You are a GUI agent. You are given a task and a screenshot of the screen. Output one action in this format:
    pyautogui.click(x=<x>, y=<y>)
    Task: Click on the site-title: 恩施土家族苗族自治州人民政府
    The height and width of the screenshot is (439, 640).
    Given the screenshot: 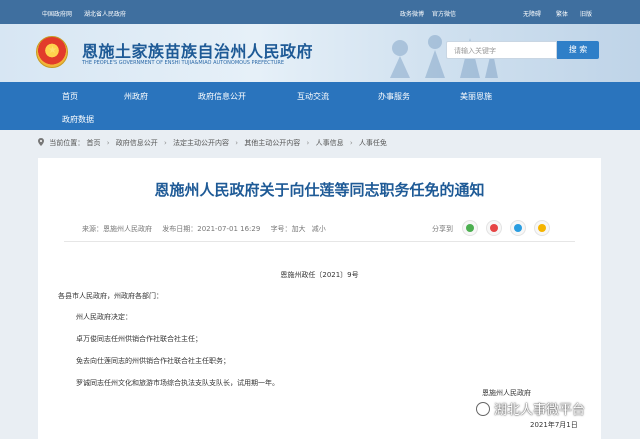 What is the action you would take?
    pyautogui.click(x=197, y=50)
    